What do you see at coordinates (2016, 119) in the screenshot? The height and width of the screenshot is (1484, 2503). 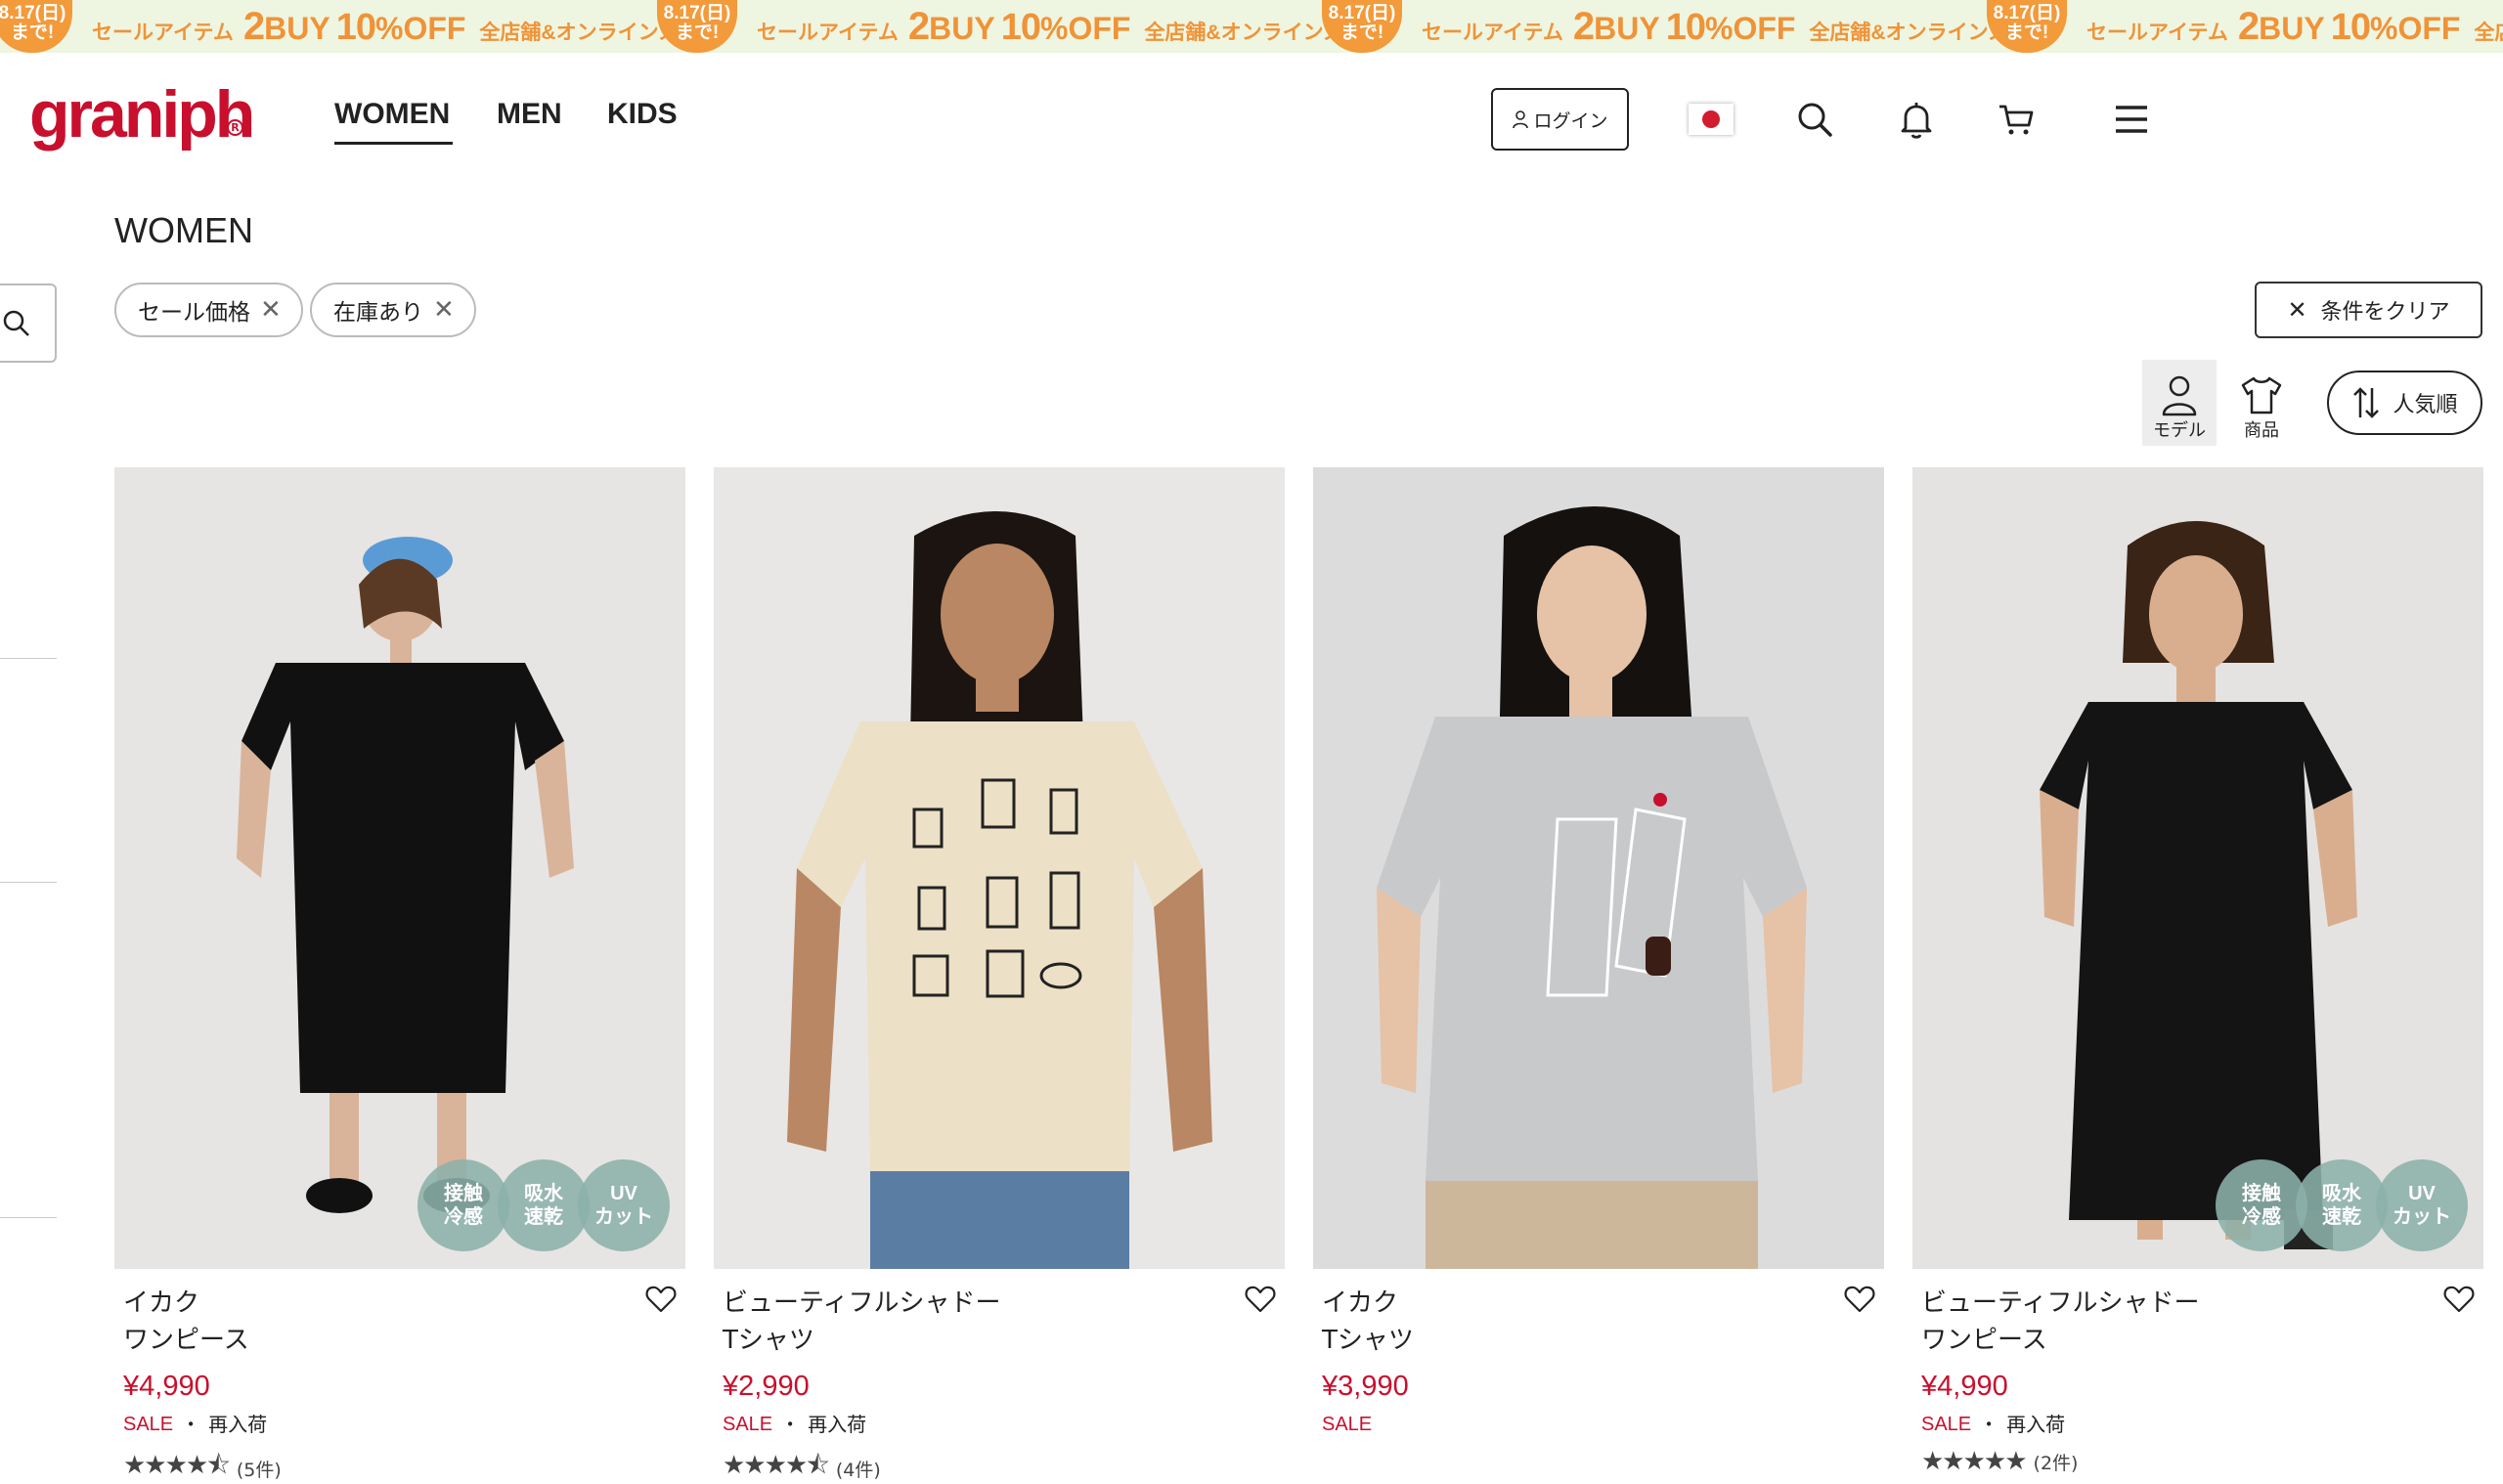 I see `cart-icon` at bounding box center [2016, 119].